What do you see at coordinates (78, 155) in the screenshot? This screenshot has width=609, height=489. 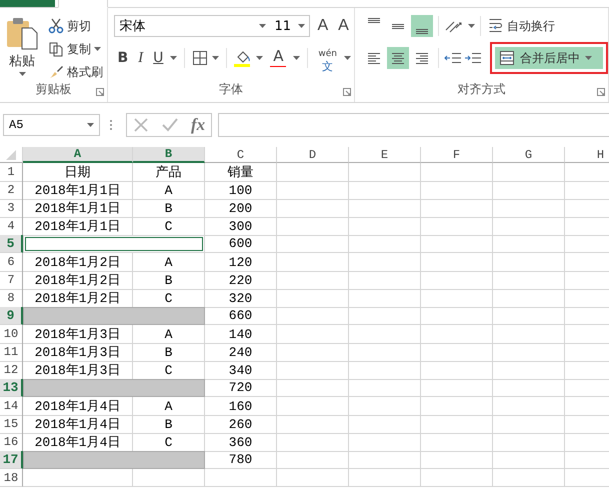 I see `column-header: A` at bounding box center [78, 155].